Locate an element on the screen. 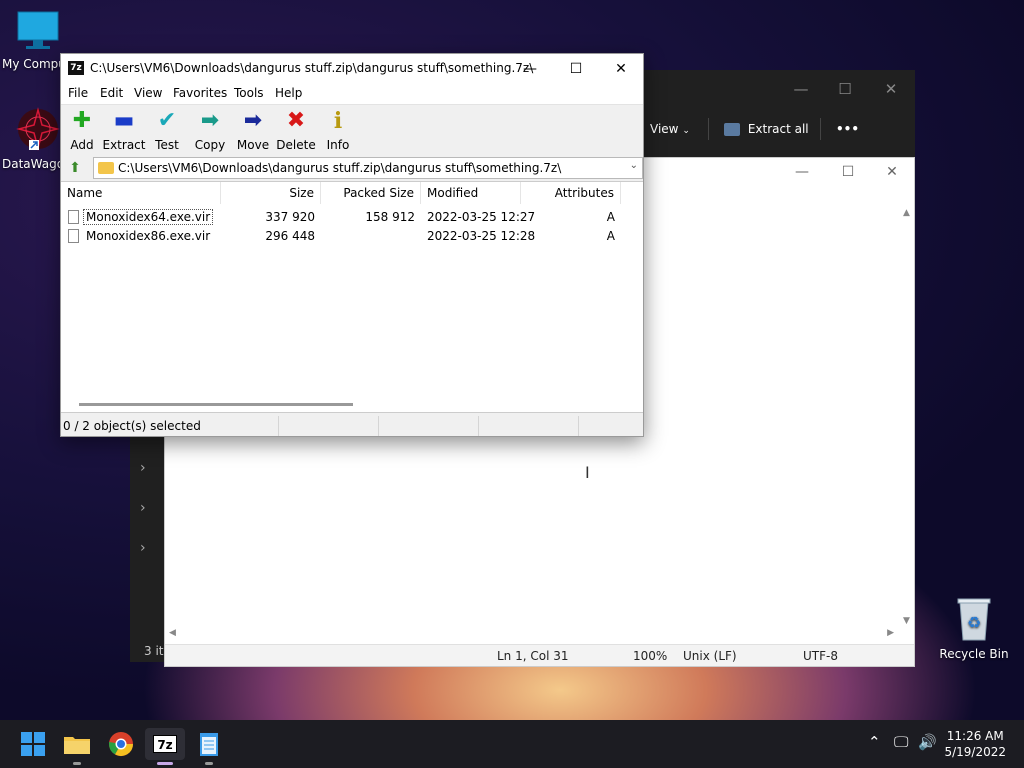  selection-status: 0 / 2 object(s) selected is located at coordinates (170, 426).